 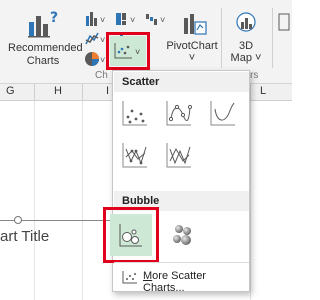 I want to click on column-header-h: H, so click(x=58, y=91).